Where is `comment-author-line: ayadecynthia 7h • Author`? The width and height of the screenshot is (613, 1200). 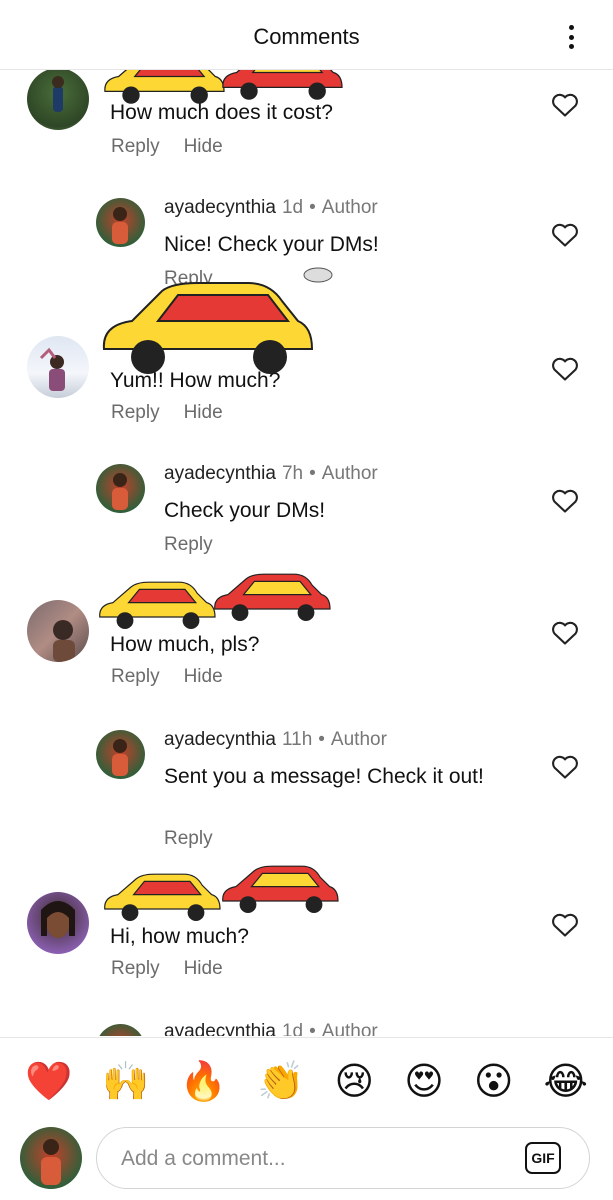 comment-author-line: ayadecynthia 7h • Author is located at coordinates (271, 474).